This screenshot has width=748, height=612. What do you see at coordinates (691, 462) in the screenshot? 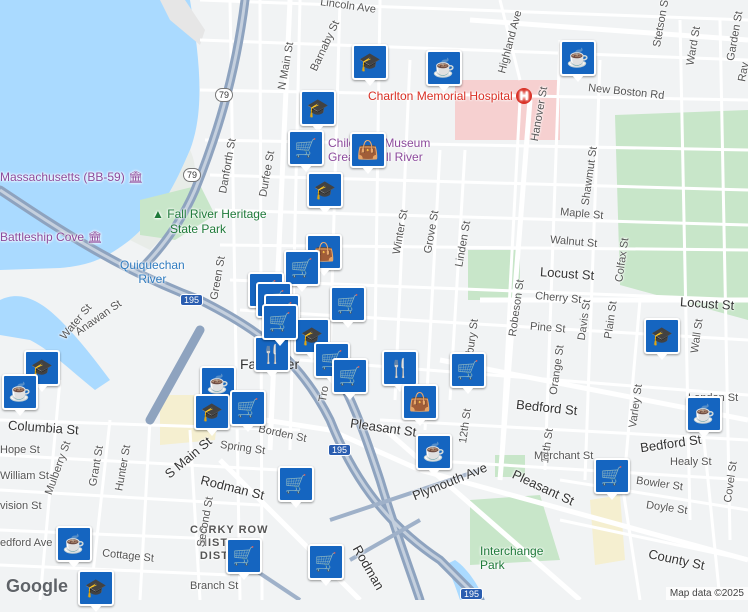
I see `street-label: Healy St` at bounding box center [691, 462].